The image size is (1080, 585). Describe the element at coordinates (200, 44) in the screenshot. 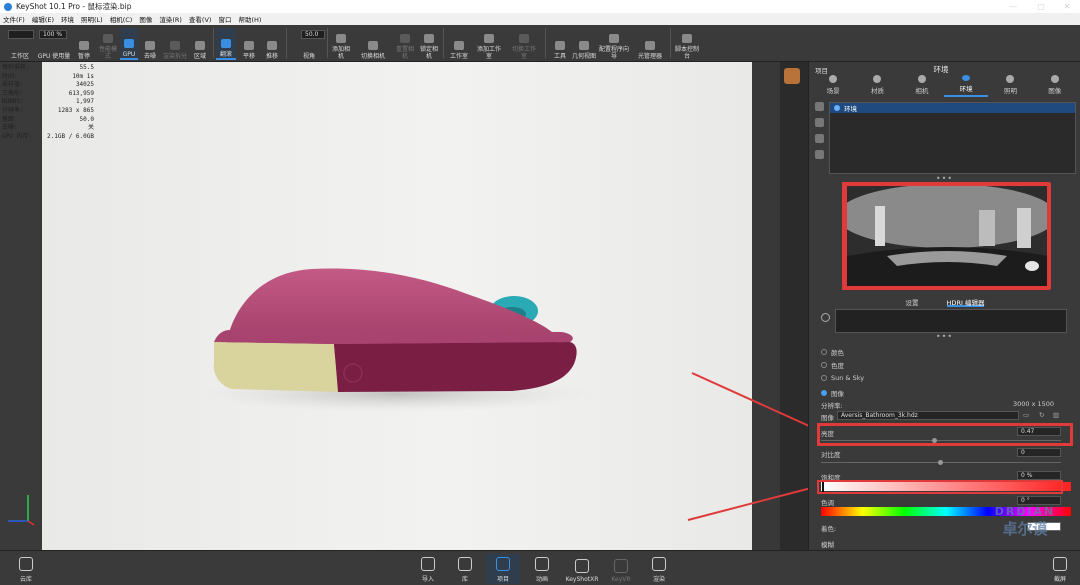

I see `region-button: 区域` at that location.